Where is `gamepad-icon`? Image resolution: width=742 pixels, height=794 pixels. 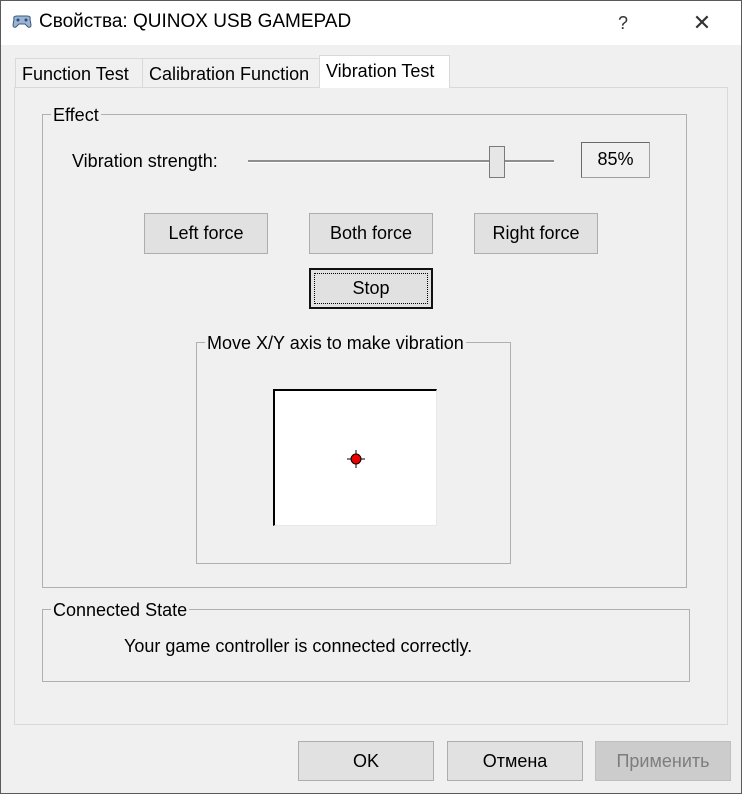 gamepad-icon is located at coordinates (22, 22).